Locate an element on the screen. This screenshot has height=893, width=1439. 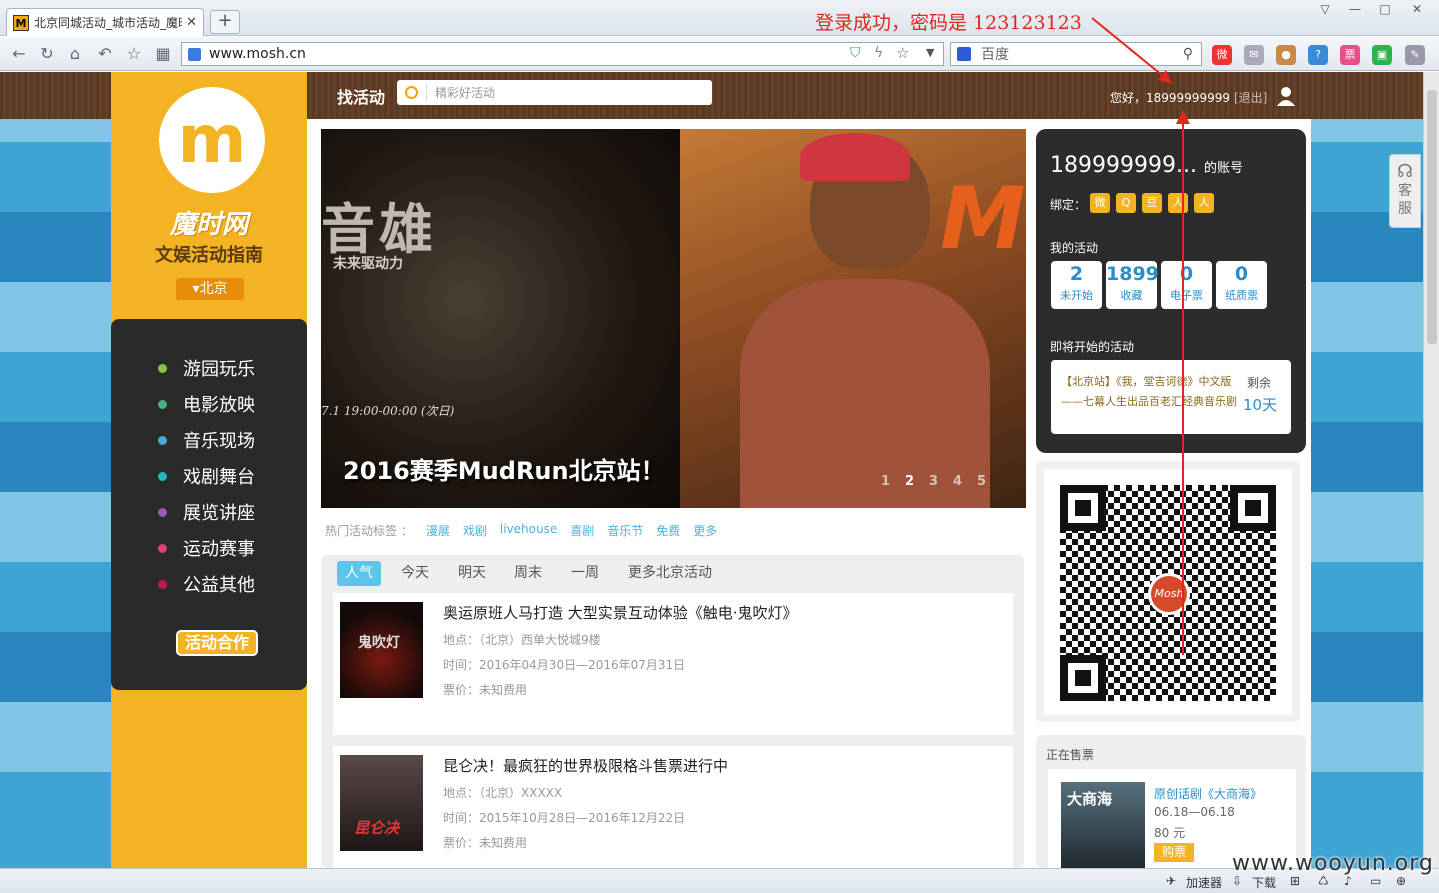
tab-popular: 人气 is located at coordinates (359, 573).